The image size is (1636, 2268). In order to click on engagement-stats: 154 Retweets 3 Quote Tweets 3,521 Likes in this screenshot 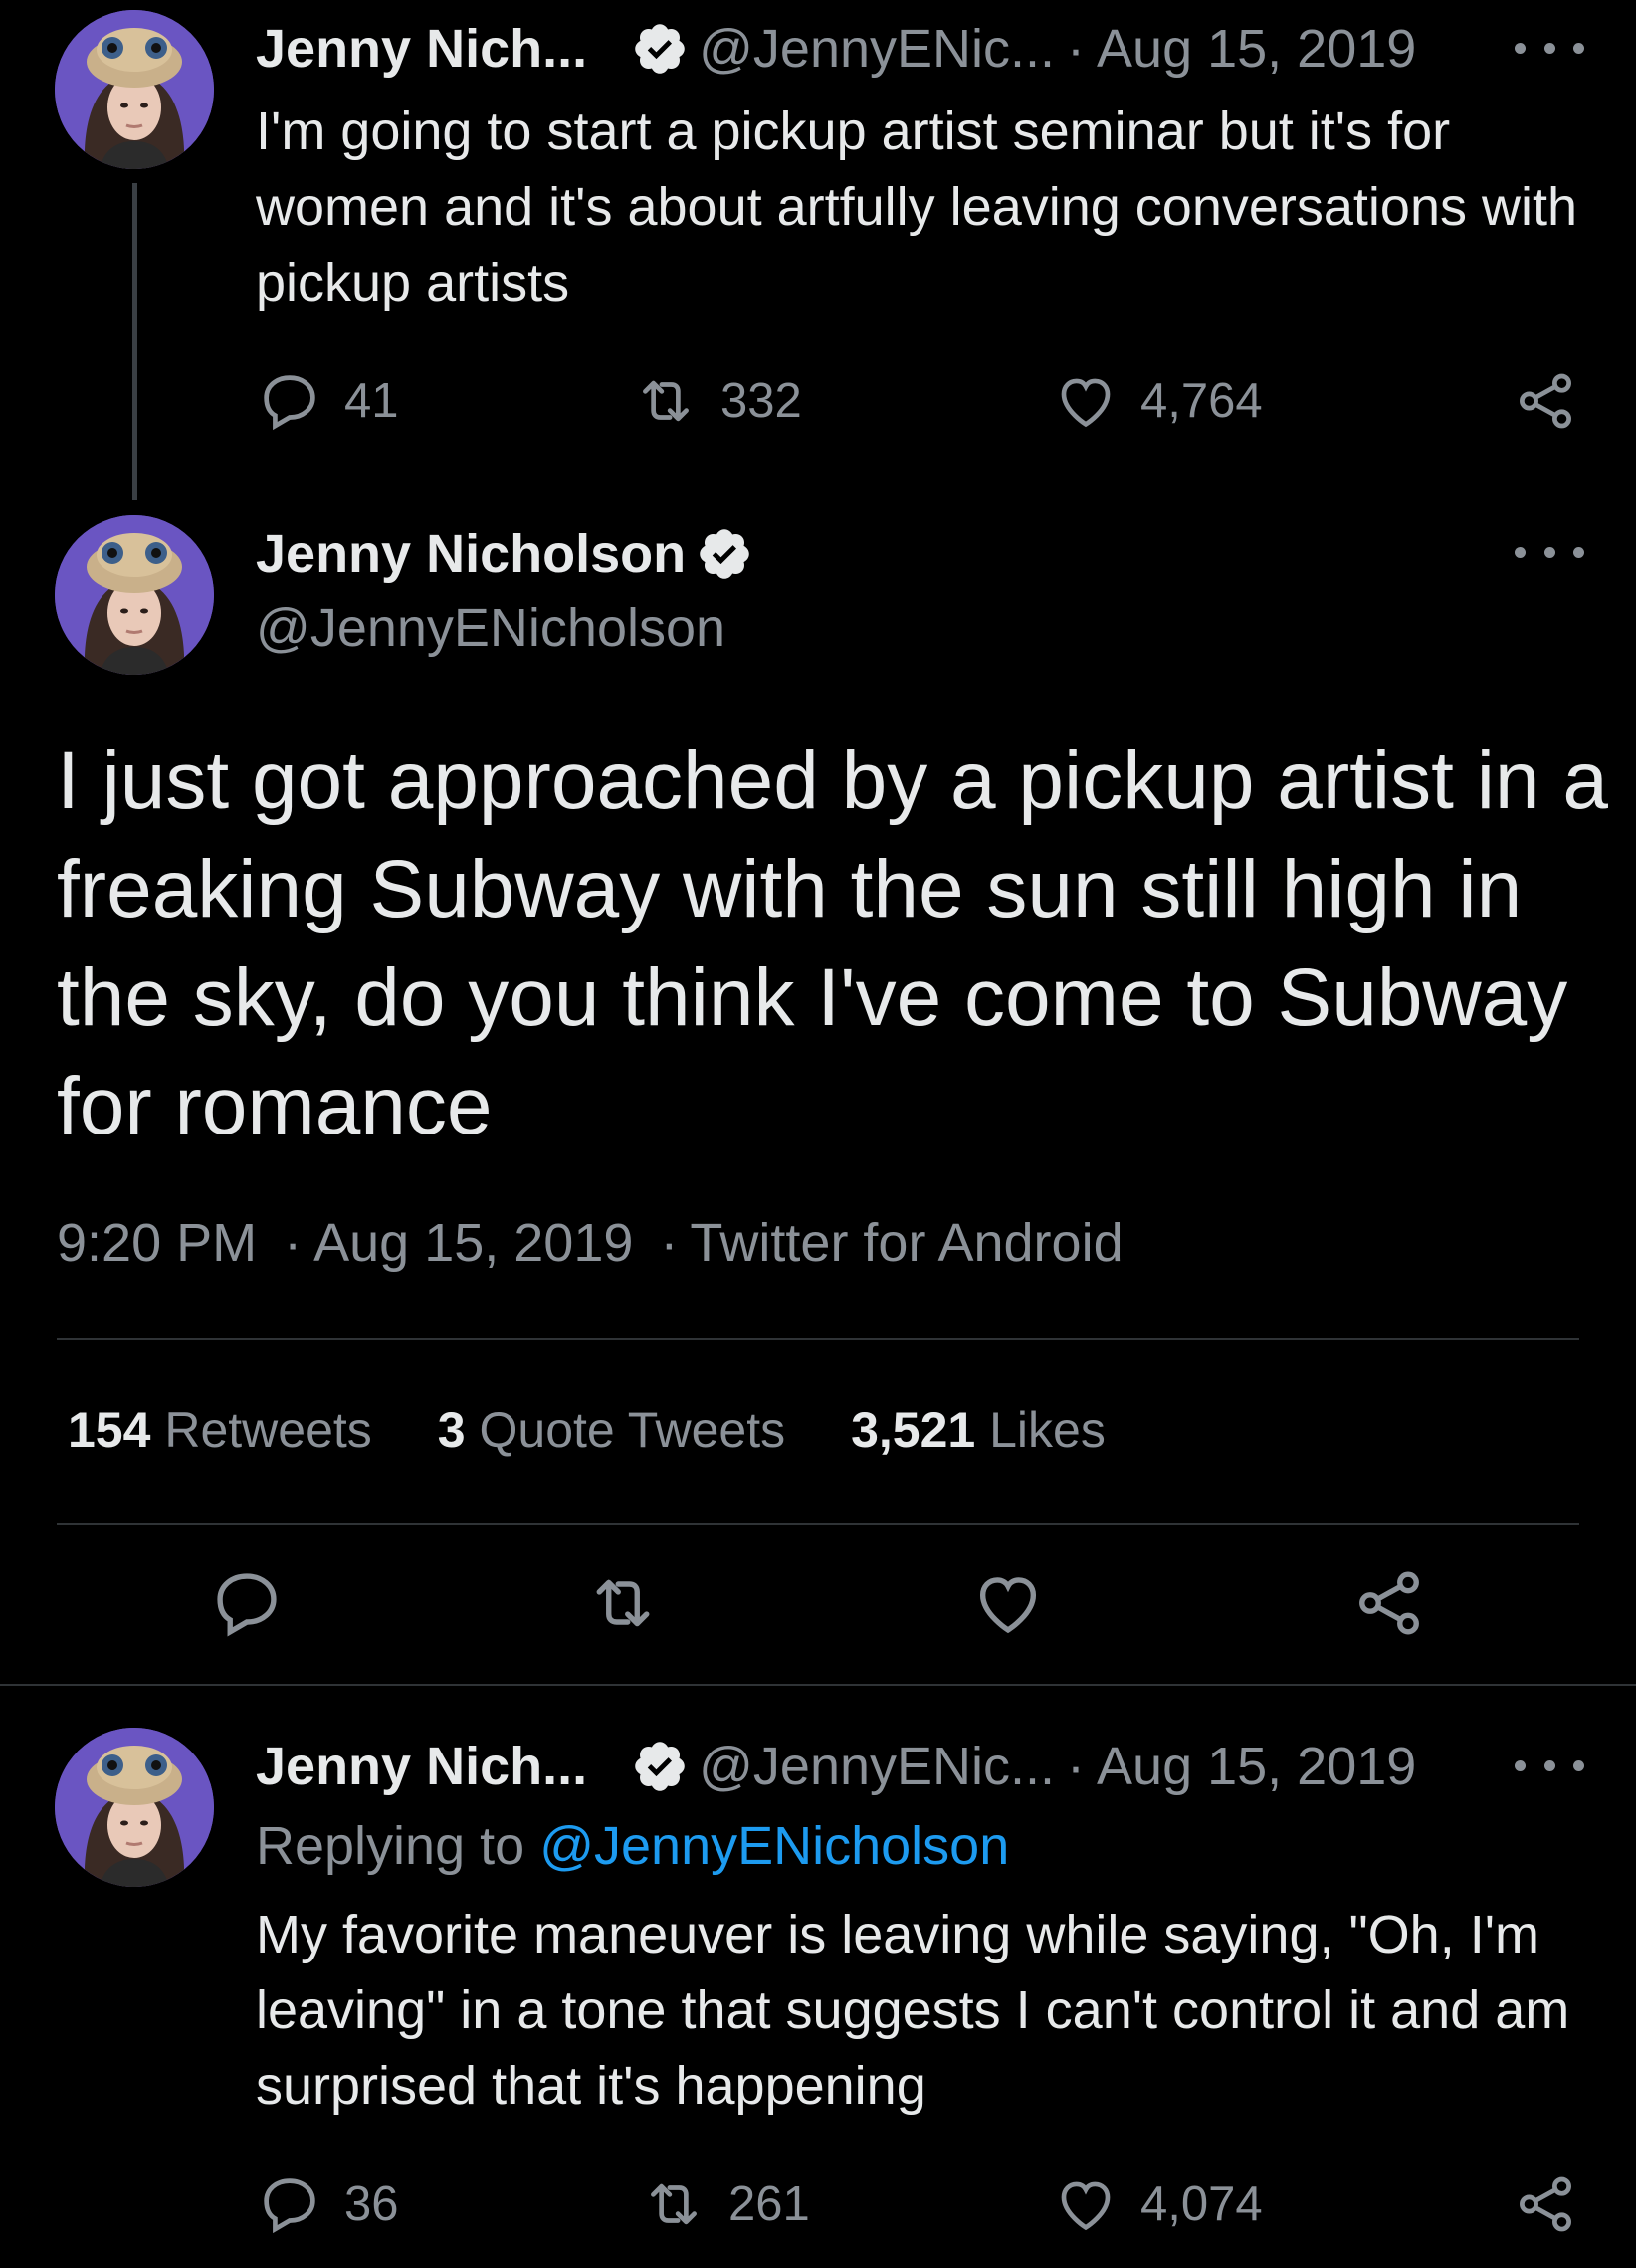, I will do `click(619, 1430)`.